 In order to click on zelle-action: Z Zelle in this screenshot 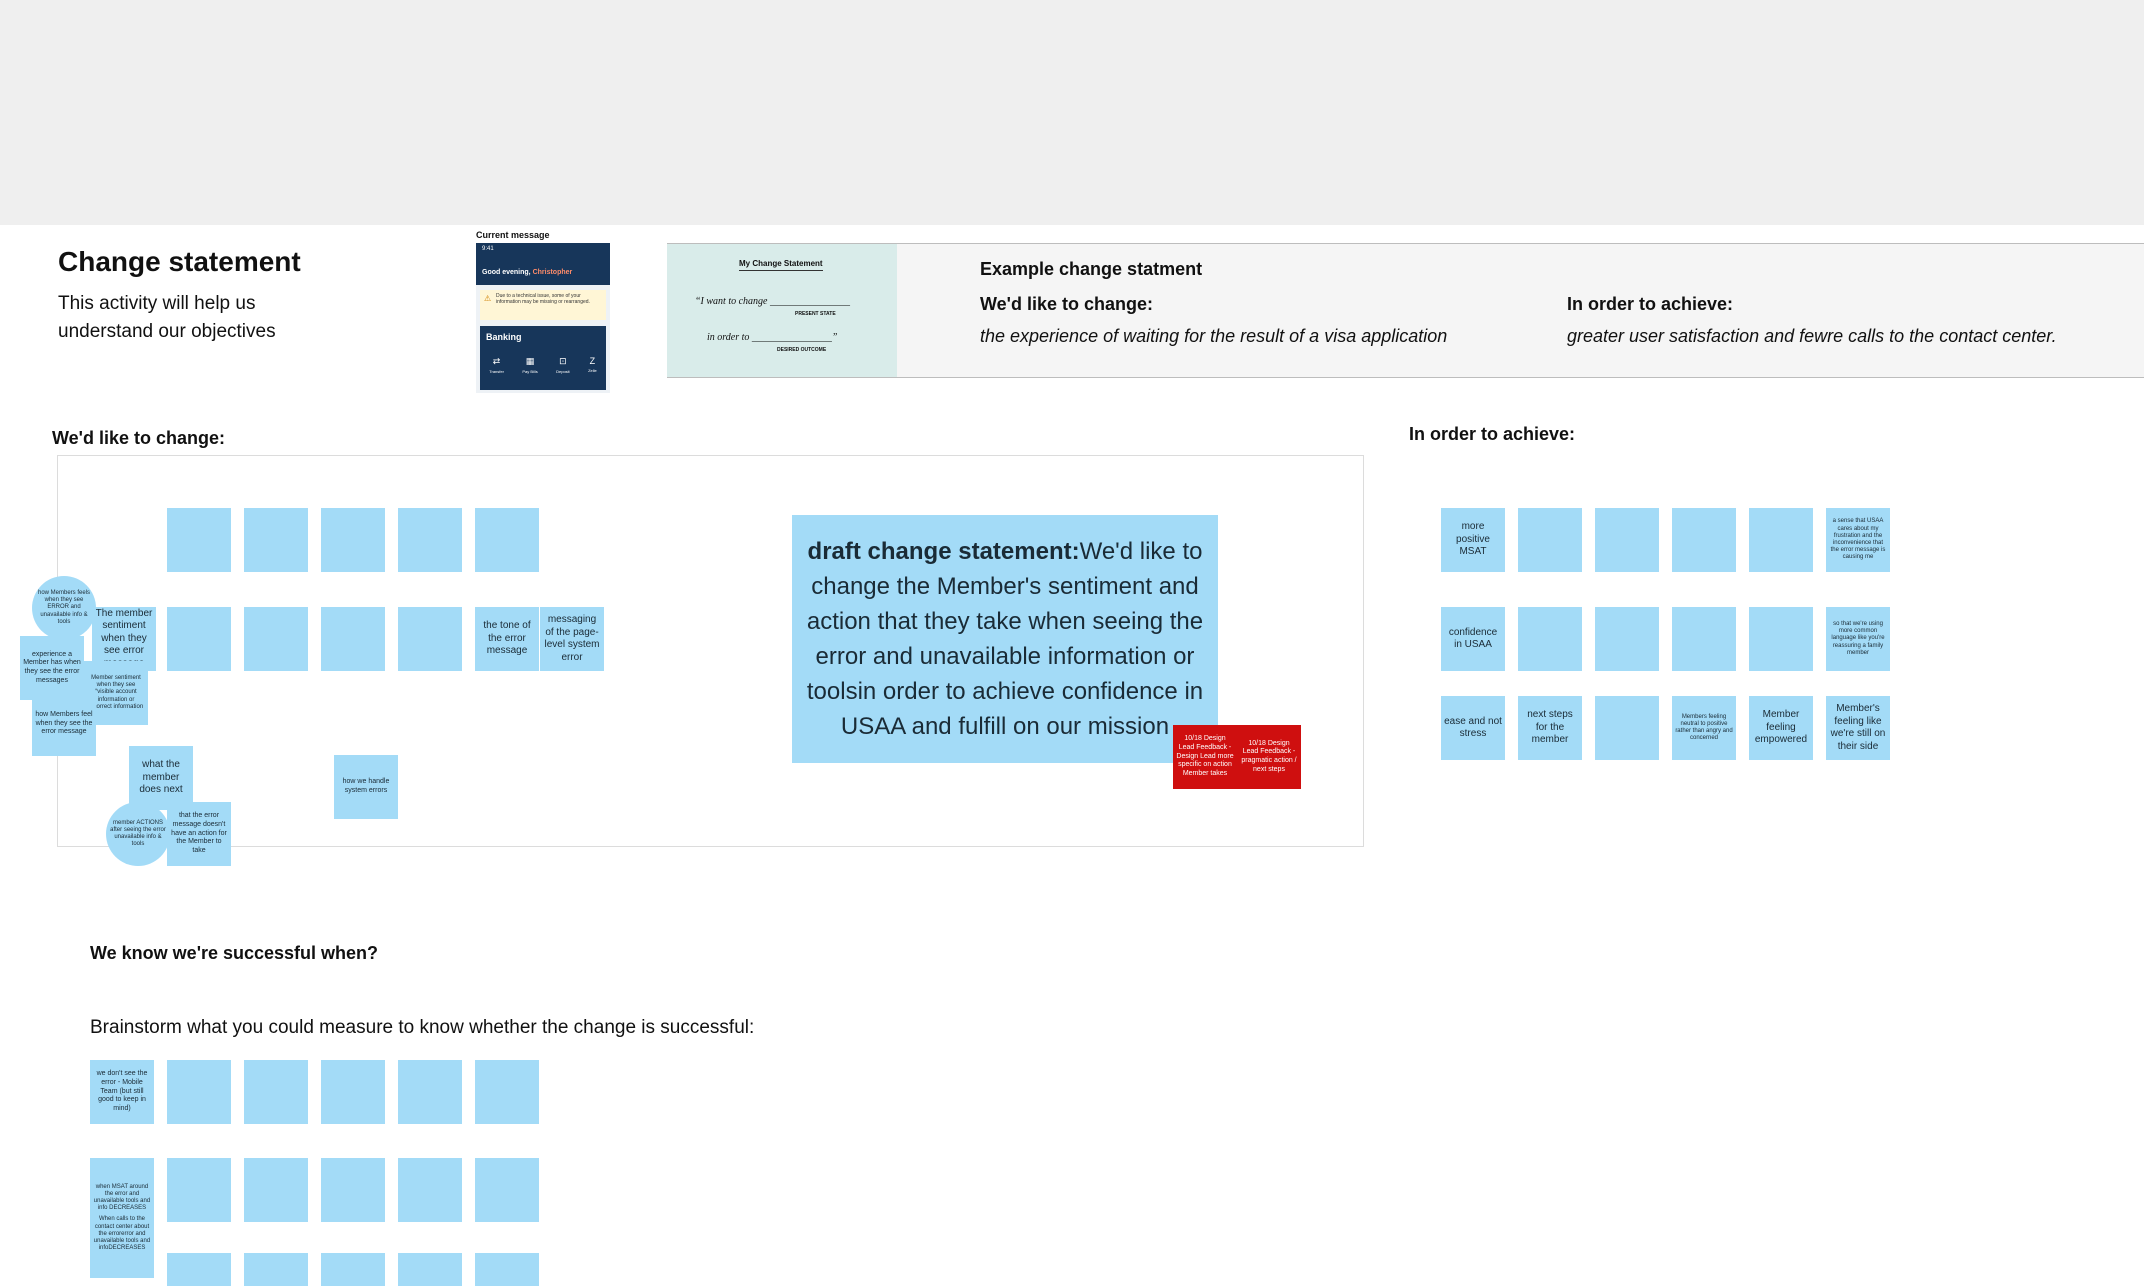, I will do `click(592, 364)`.